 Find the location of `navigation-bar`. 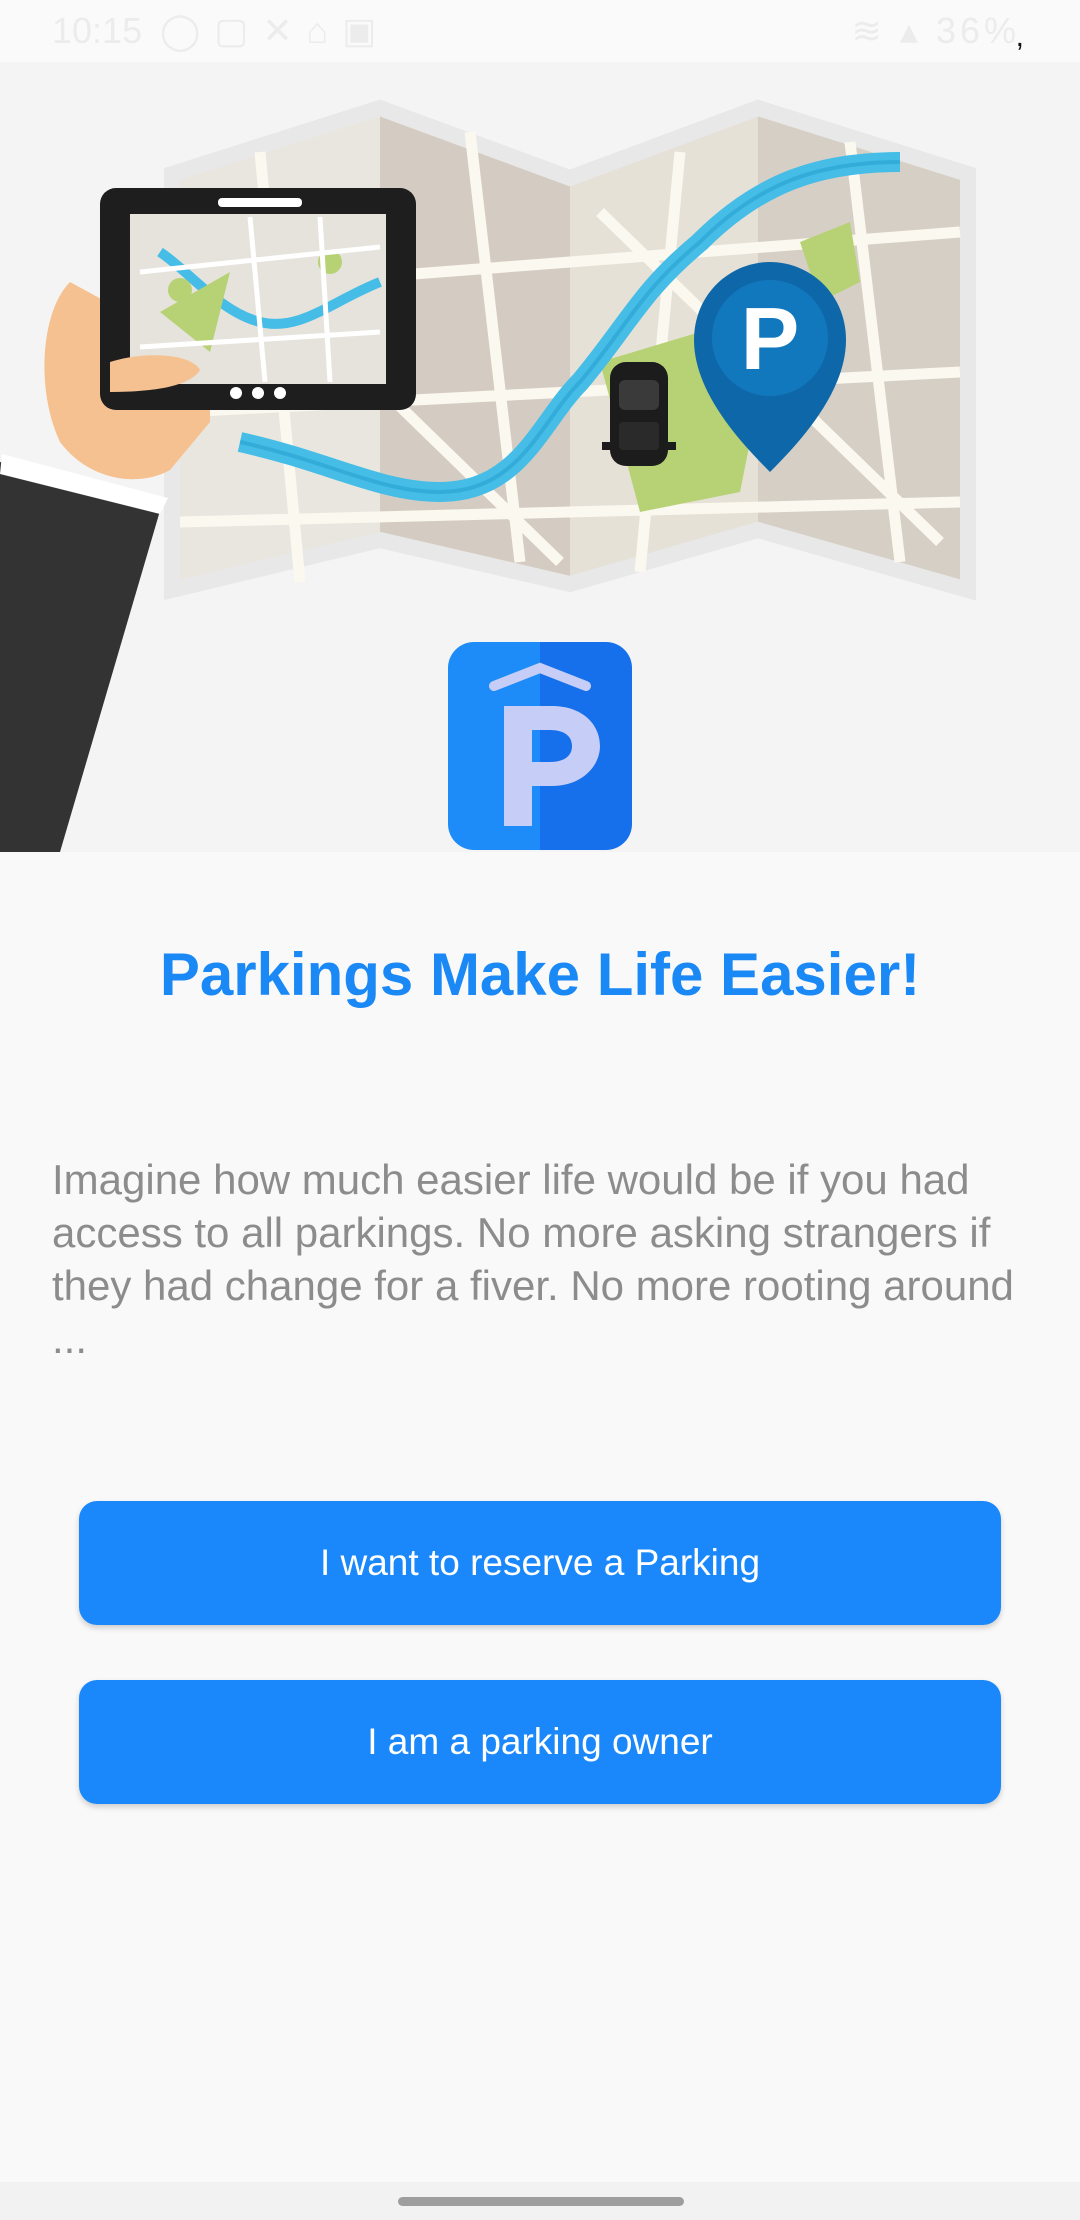

navigation-bar is located at coordinates (540, 2201).